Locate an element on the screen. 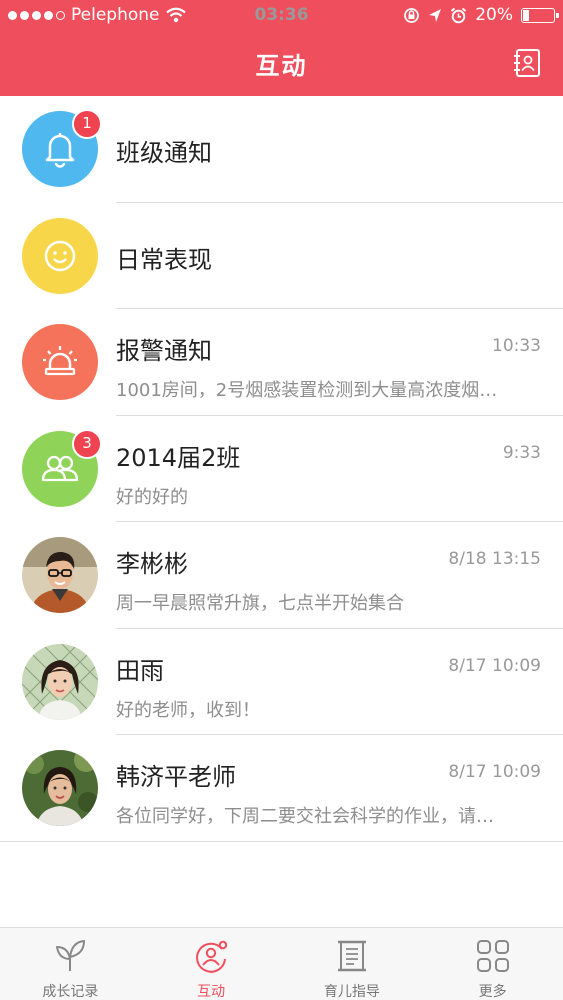  conversation-time: 8/18 13:15 is located at coordinates (494, 559).